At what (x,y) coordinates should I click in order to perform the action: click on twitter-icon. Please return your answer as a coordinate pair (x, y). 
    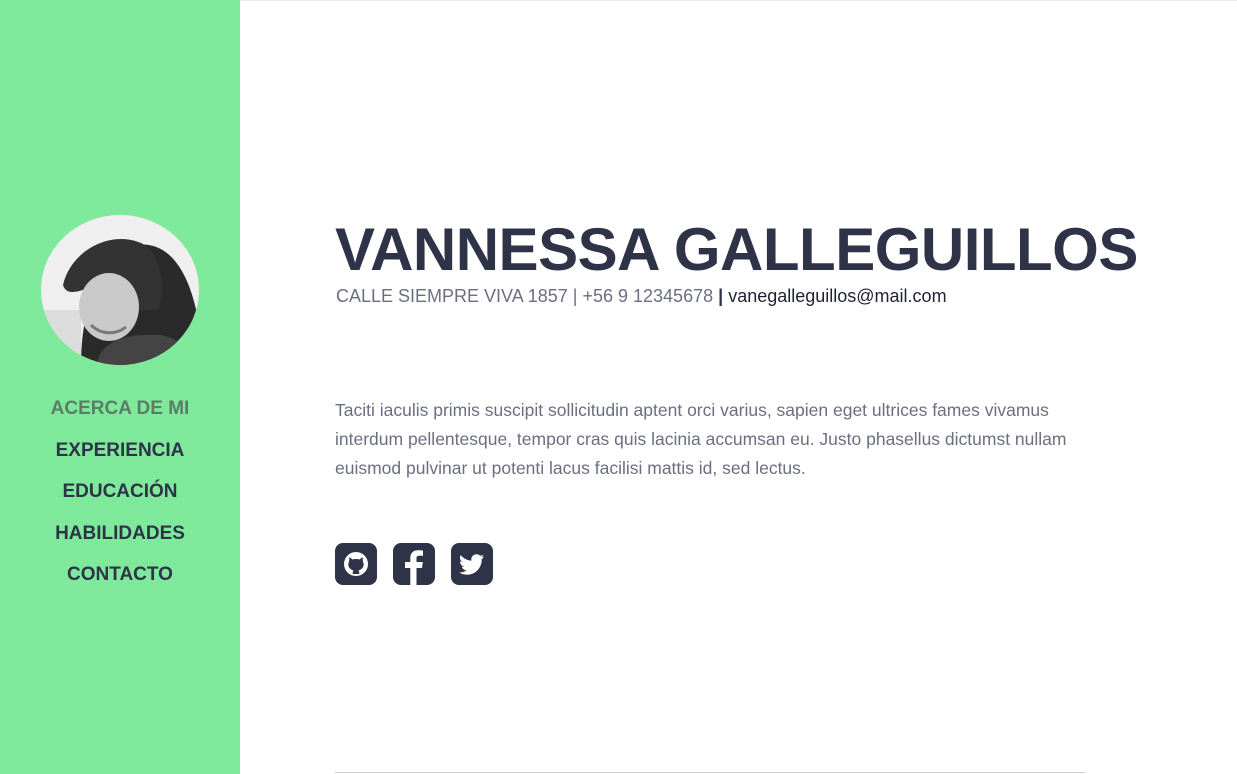
    Looking at the image, I should click on (471, 564).